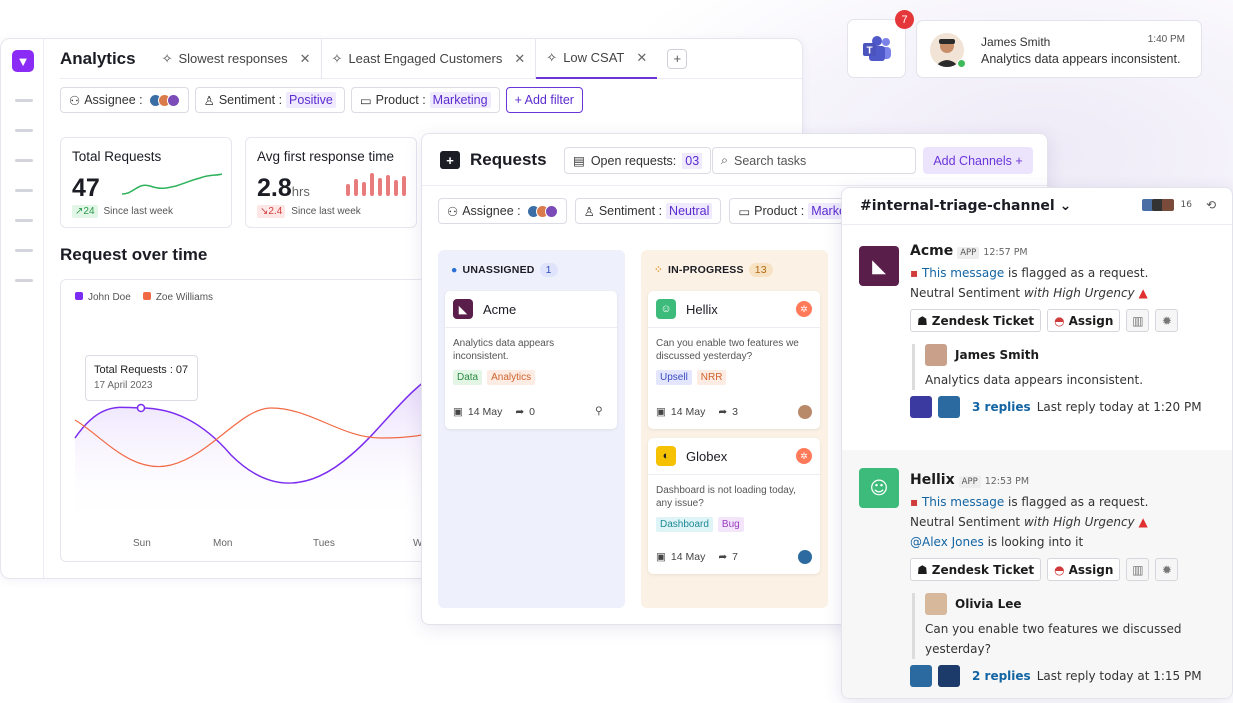  What do you see at coordinates (957, 206) in the screenshot?
I see `channel-title: #internal-triage-channel` at bounding box center [957, 206].